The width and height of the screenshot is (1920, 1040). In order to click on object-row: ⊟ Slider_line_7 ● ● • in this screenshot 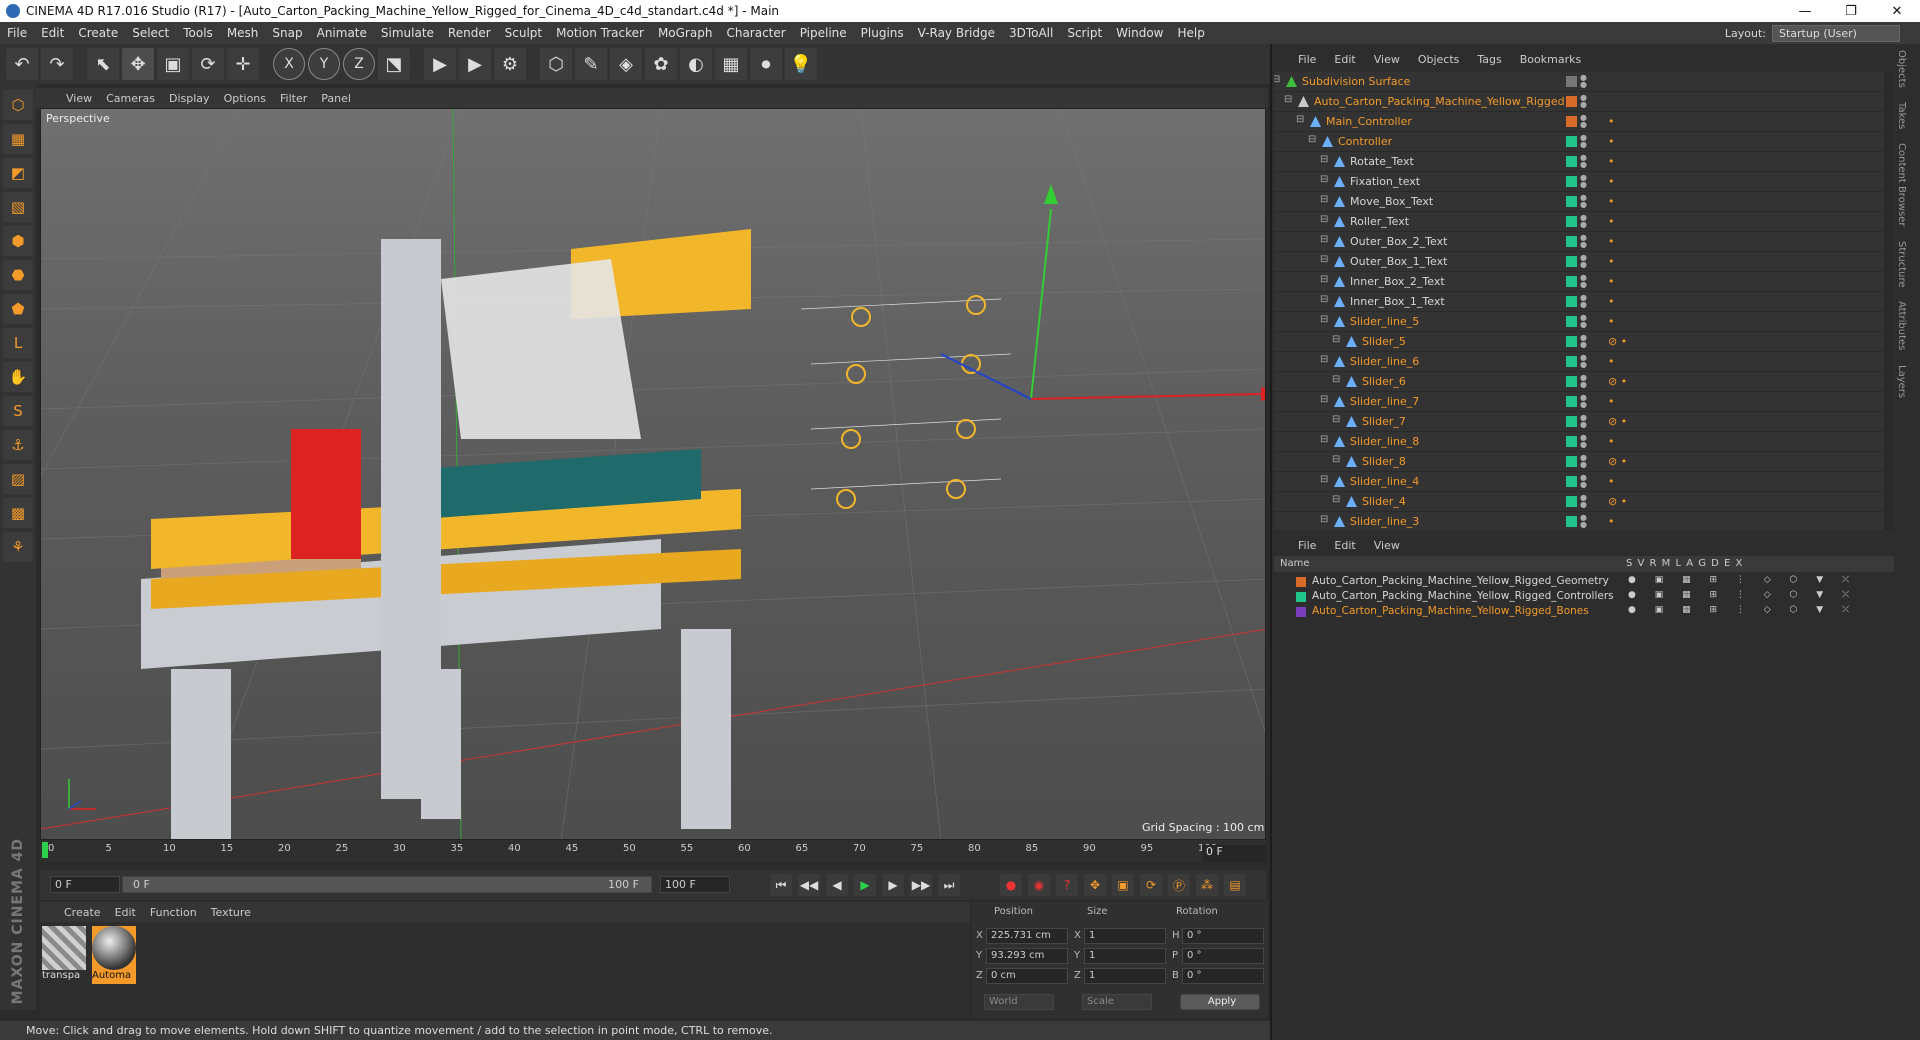, I will do `click(1579, 402)`.